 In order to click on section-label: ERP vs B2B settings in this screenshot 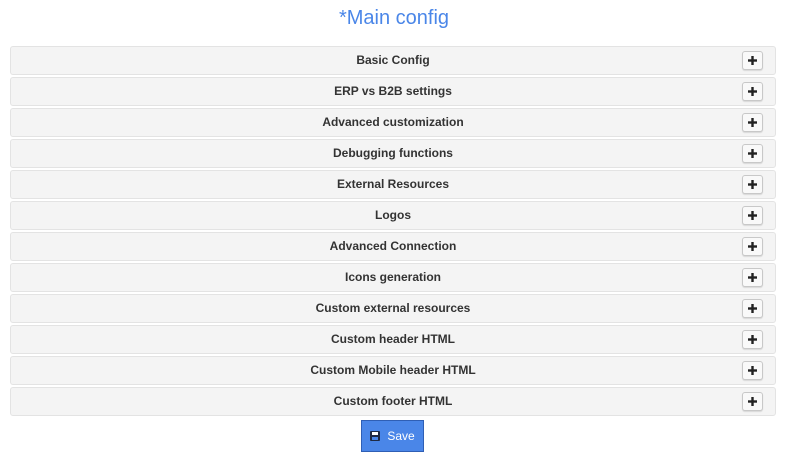, I will do `click(393, 91)`.